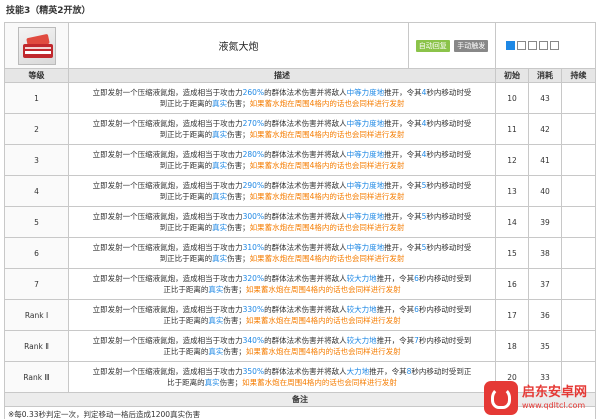 This screenshot has width=600, height=419. I want to click on skill-header-row: 液氮大炮 自动回复 手动触发, so click(300, 45).